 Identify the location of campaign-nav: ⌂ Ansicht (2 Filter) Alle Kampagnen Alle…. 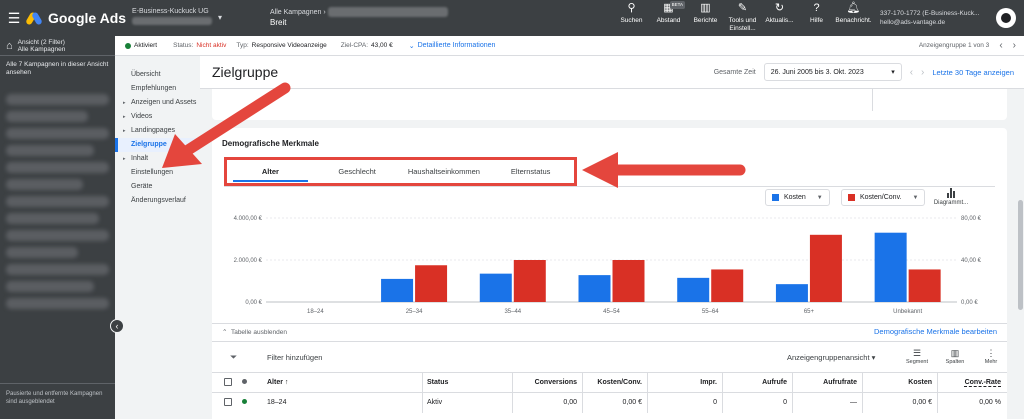
(57, 227).